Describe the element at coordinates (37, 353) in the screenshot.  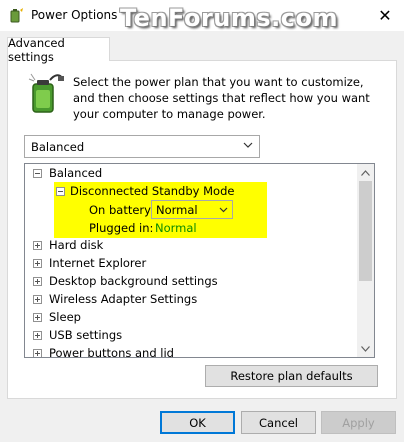
I see `expand-toggle-power-buttons` at that location.